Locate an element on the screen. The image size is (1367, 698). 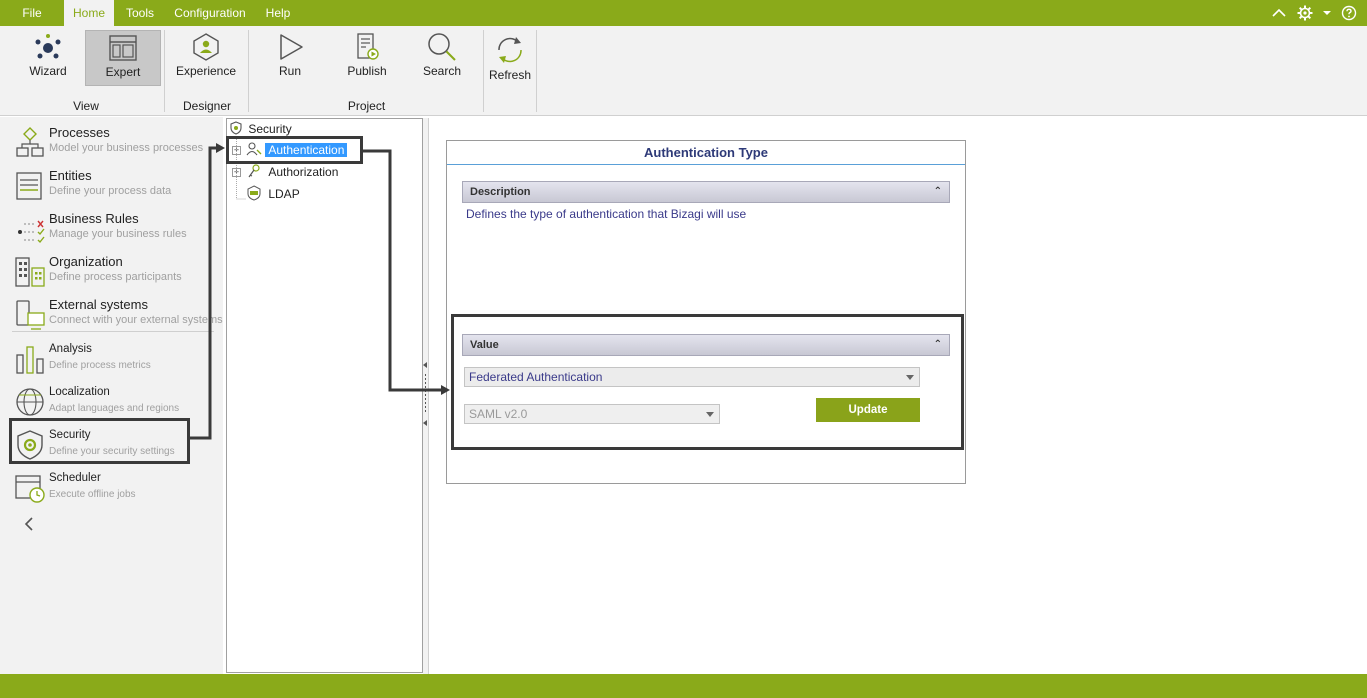
annotation-arrows is located at coordinates (320, 291).